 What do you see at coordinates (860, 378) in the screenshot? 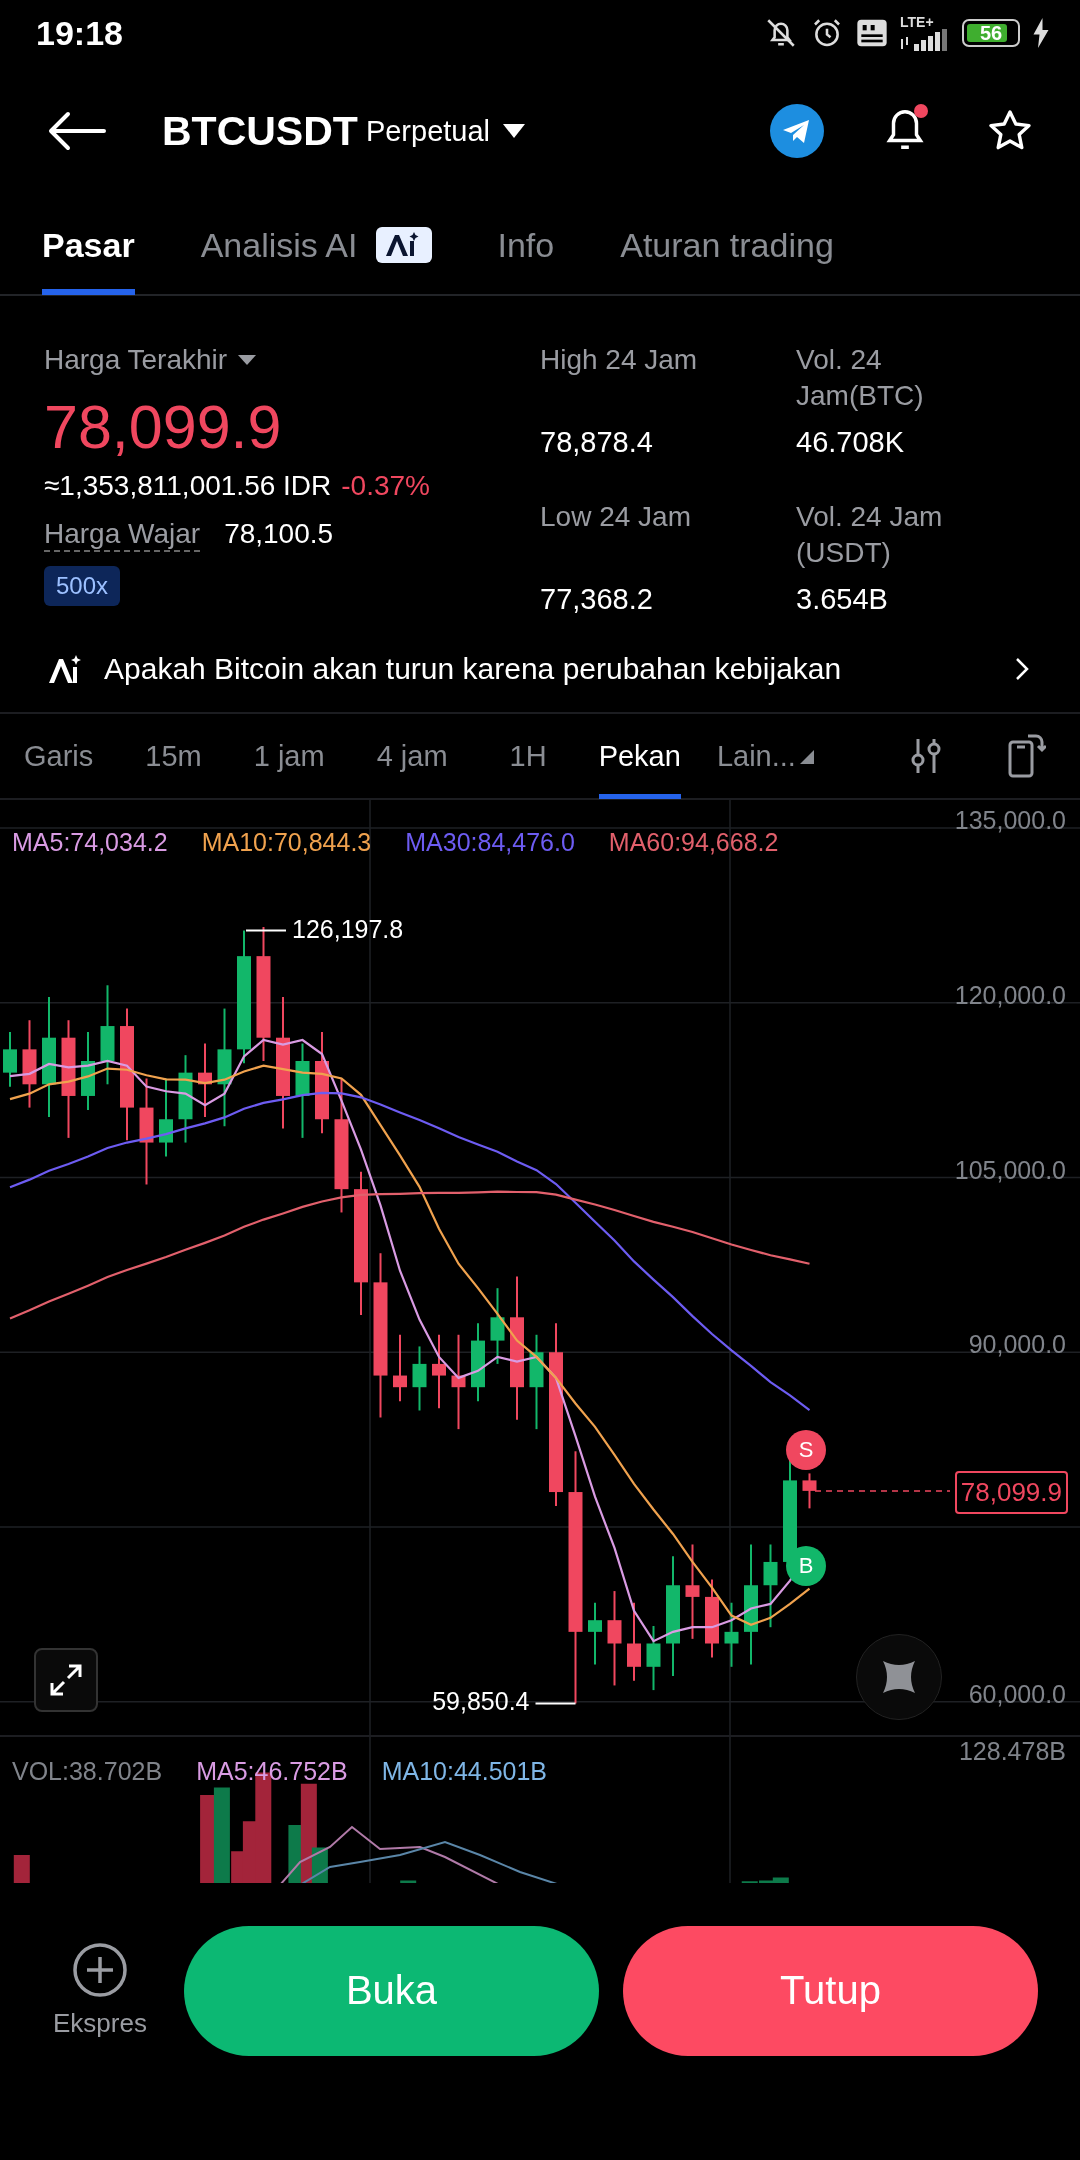
I see `stat-label: Vol. 24 Jam(BTC)` at bounding box center [860, 378].